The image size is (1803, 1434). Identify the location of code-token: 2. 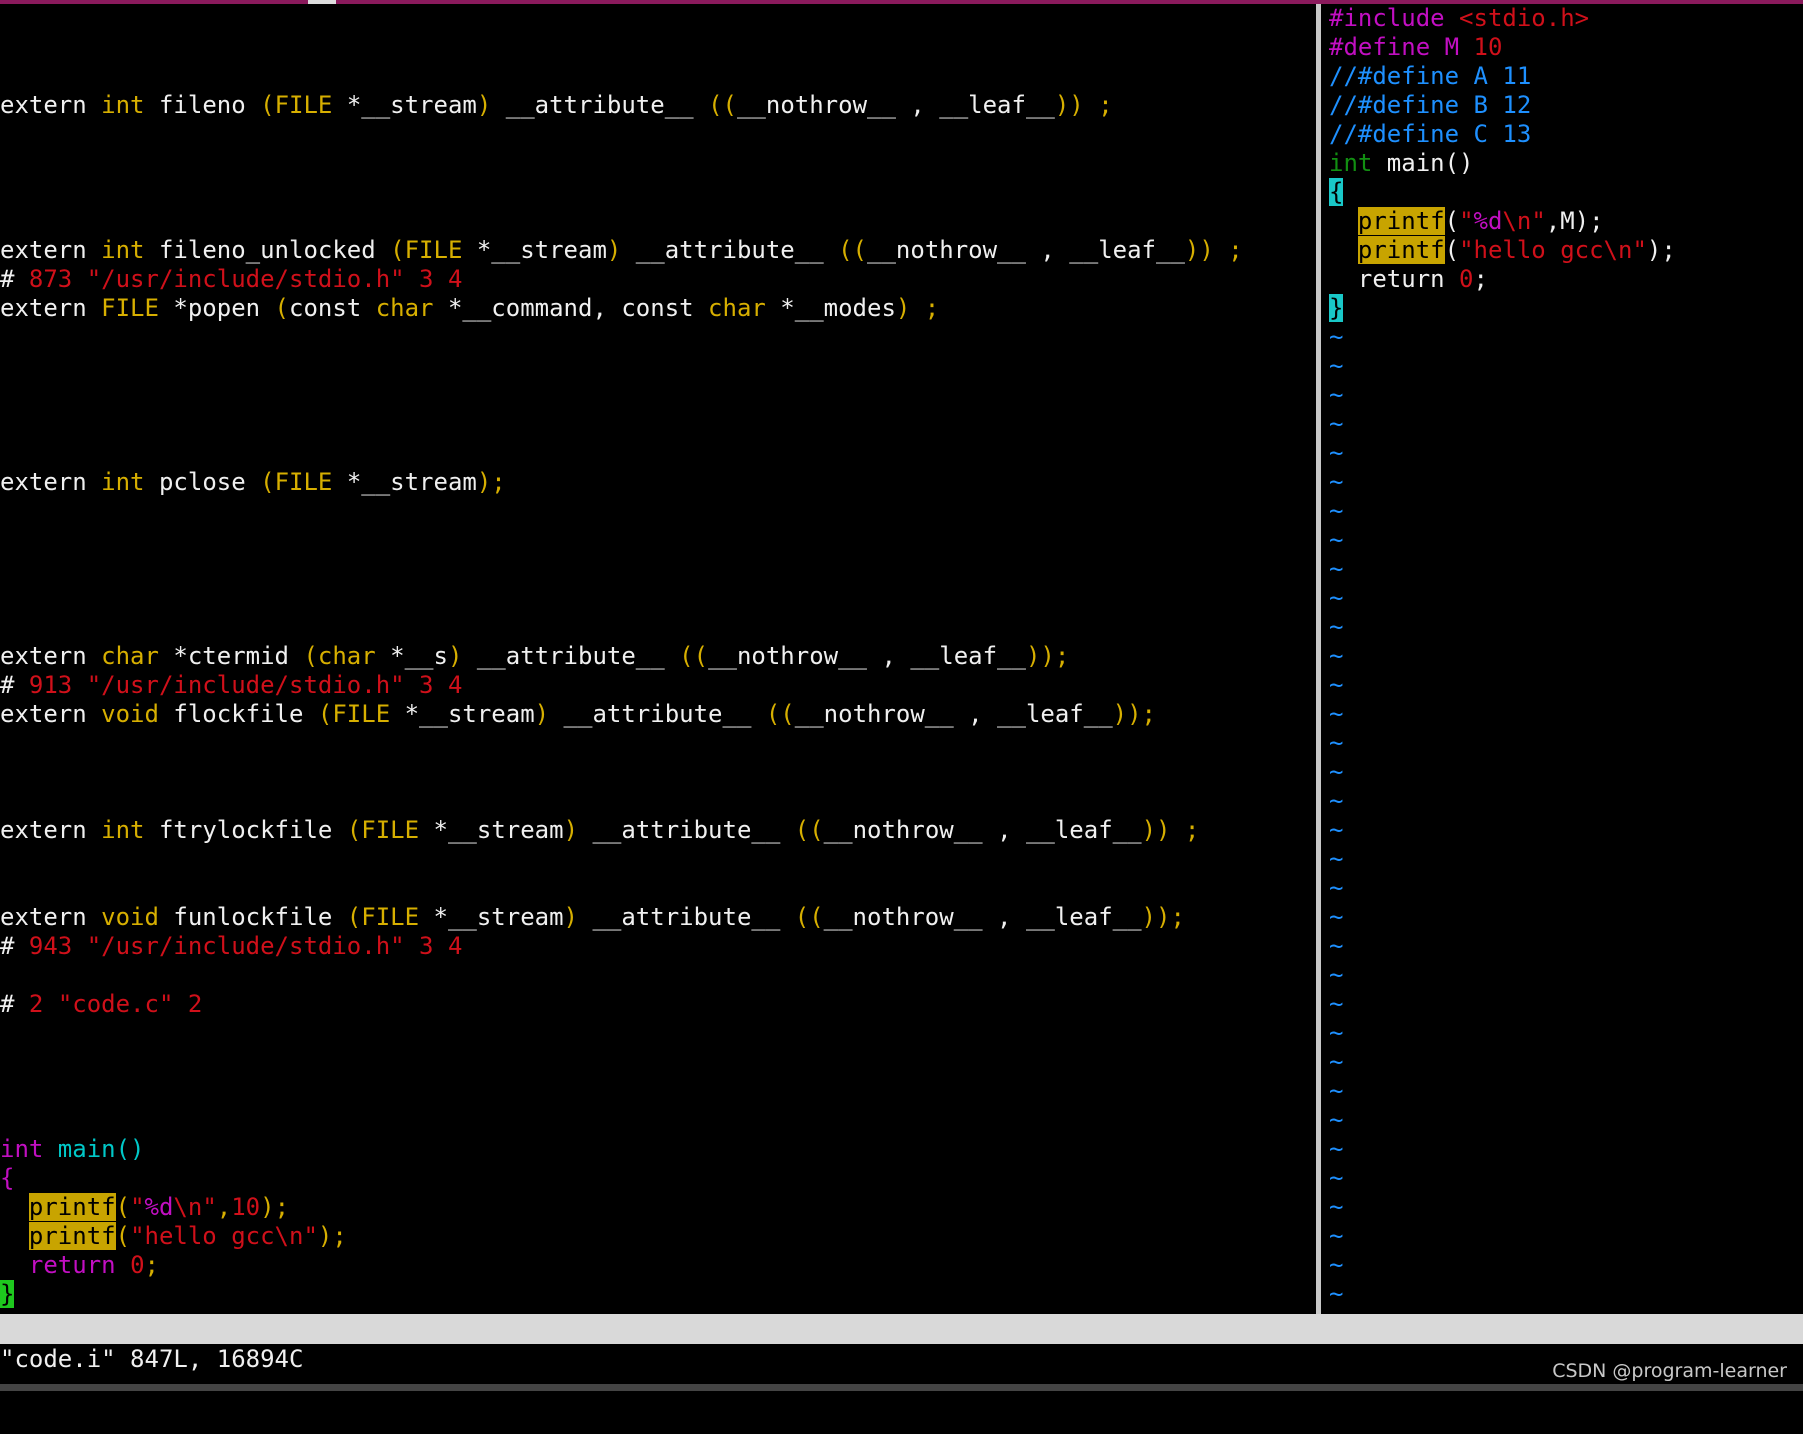
(43, 1004).